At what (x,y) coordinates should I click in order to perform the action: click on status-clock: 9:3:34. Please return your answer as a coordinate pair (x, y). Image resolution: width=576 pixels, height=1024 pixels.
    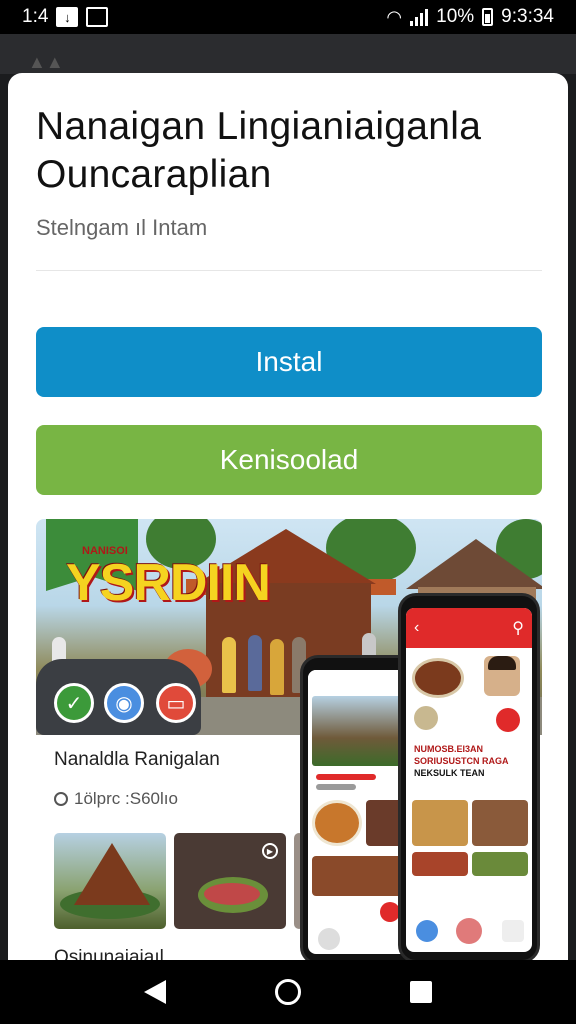
    Looking at the image, I should click on (527, 16).